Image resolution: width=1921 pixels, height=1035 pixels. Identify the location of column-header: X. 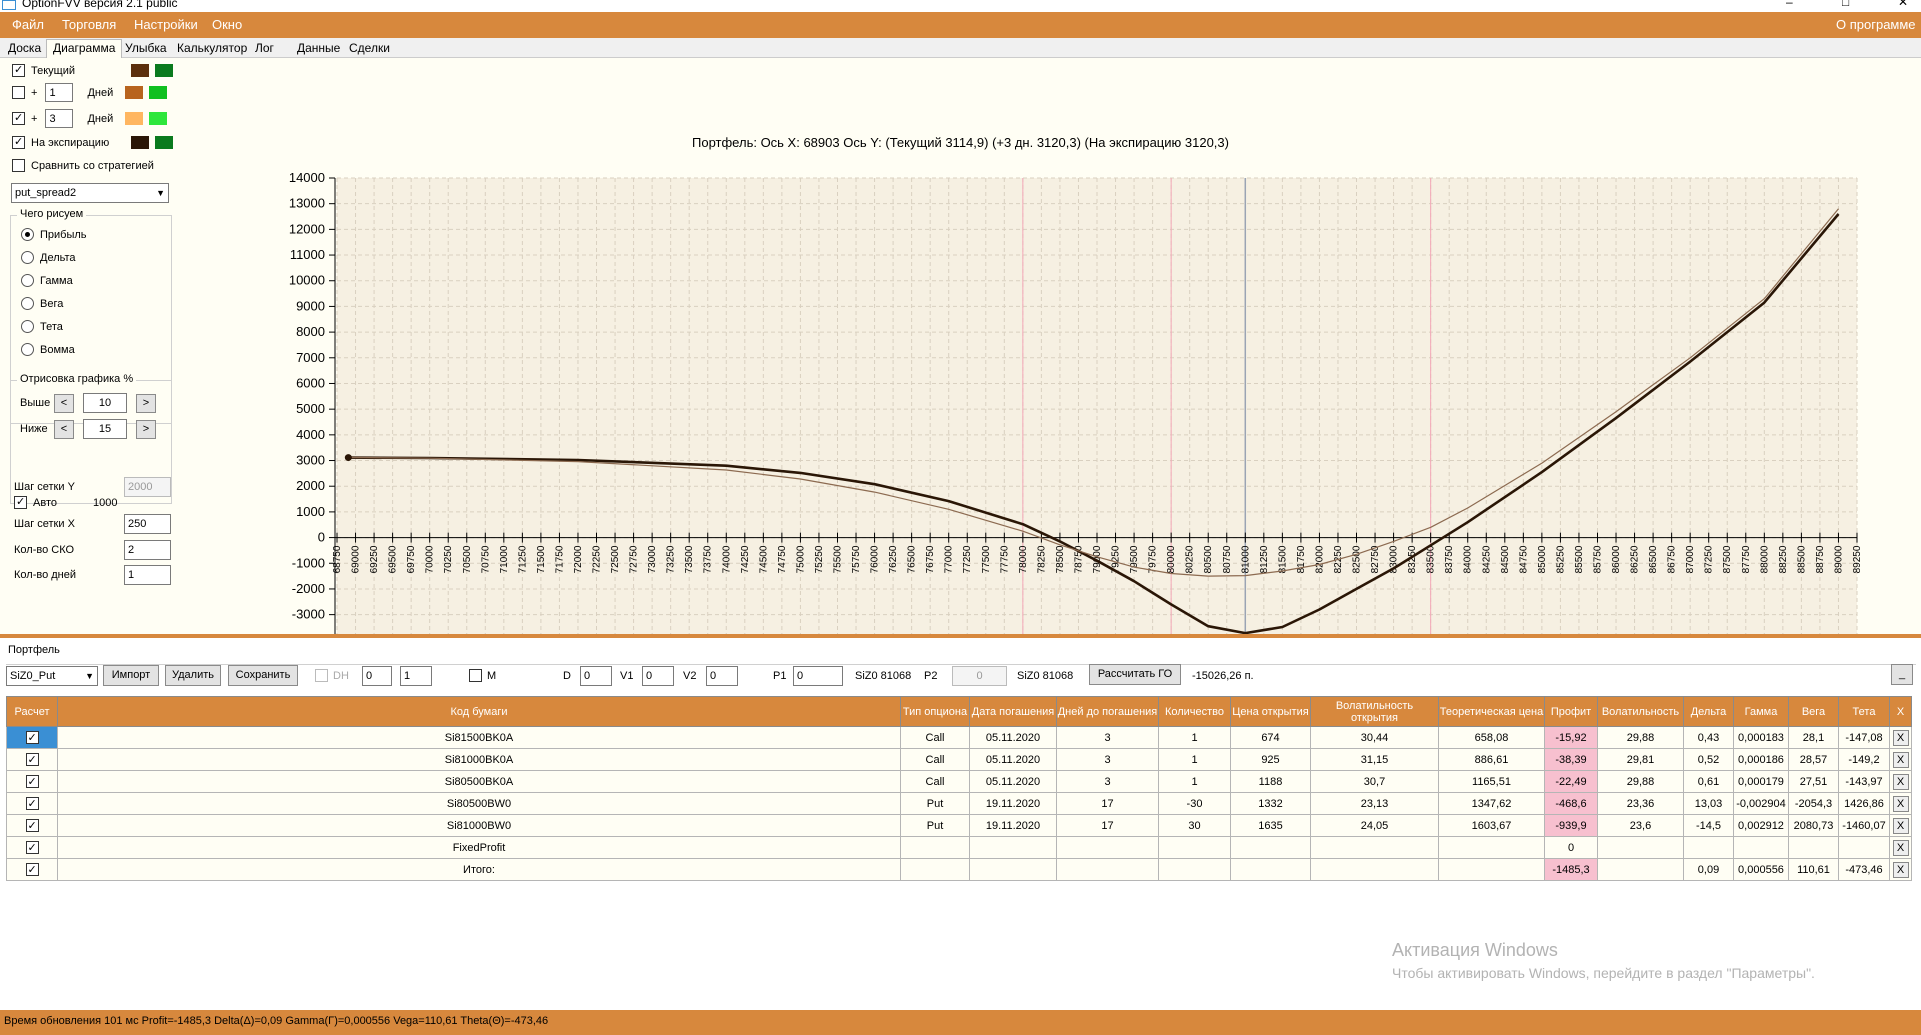
(1900, 711).